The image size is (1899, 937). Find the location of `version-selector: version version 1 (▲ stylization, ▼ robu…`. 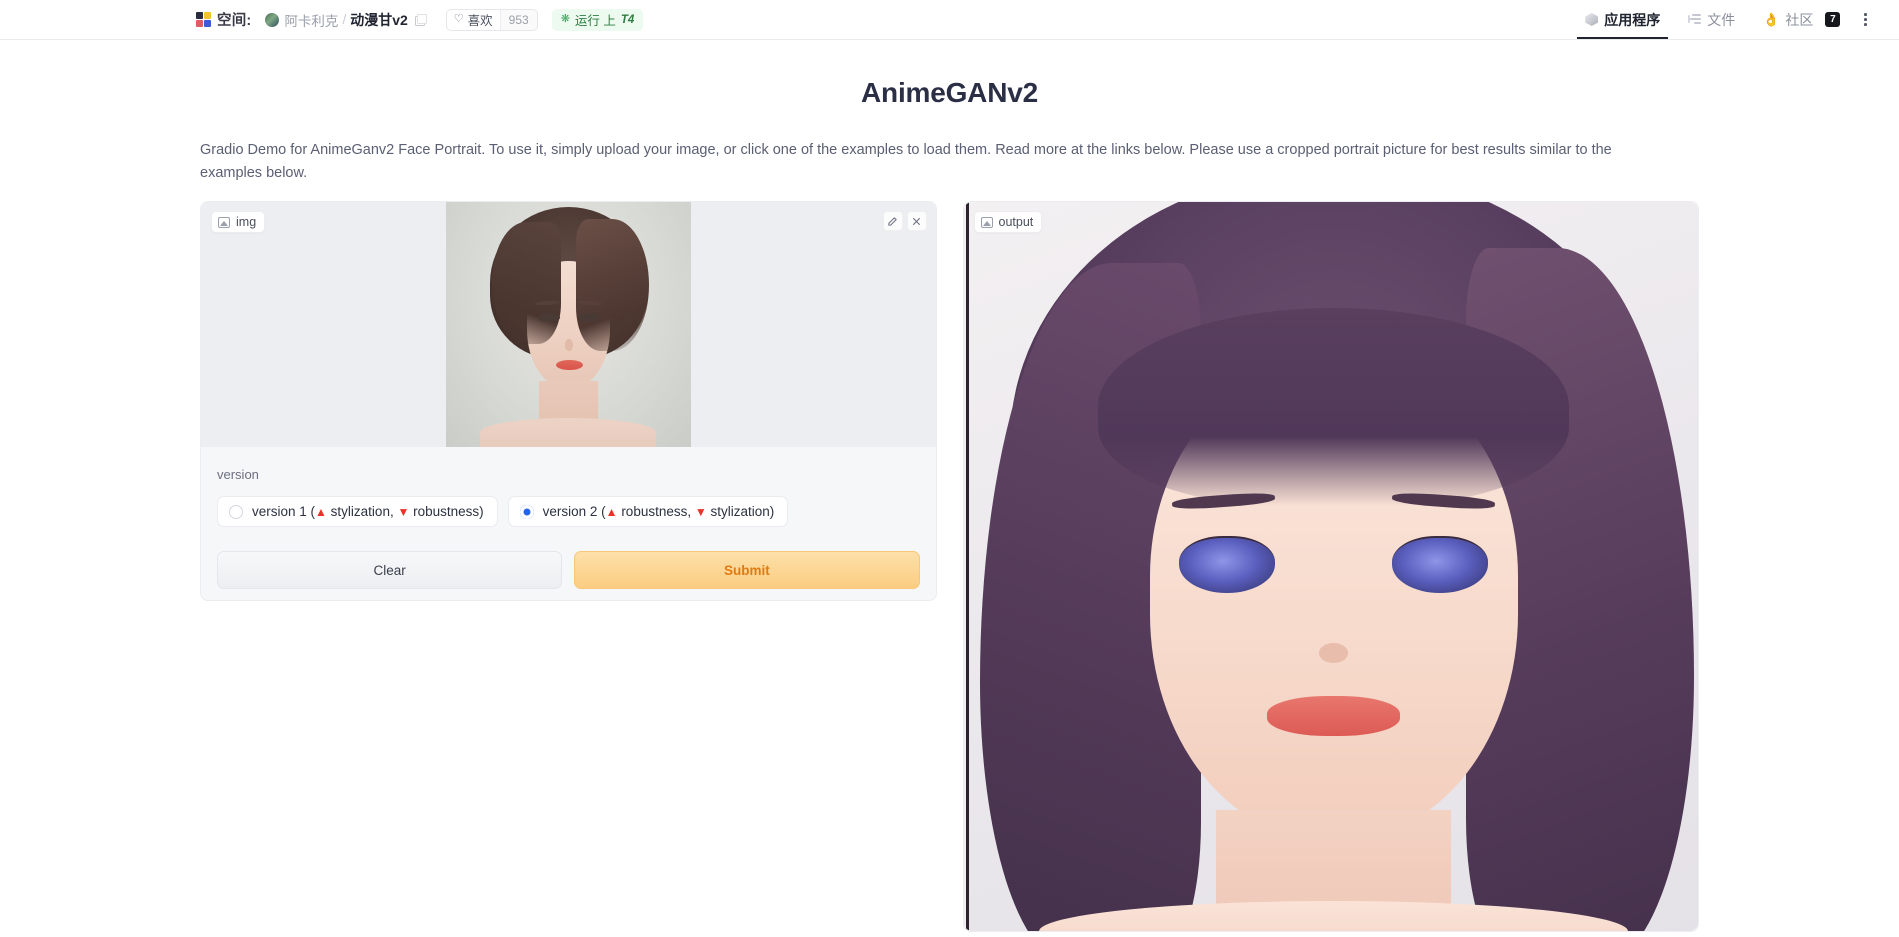

version-selector: version version 1 (▲ stylization, ▼ robu… is located at coordinates (568, 487).